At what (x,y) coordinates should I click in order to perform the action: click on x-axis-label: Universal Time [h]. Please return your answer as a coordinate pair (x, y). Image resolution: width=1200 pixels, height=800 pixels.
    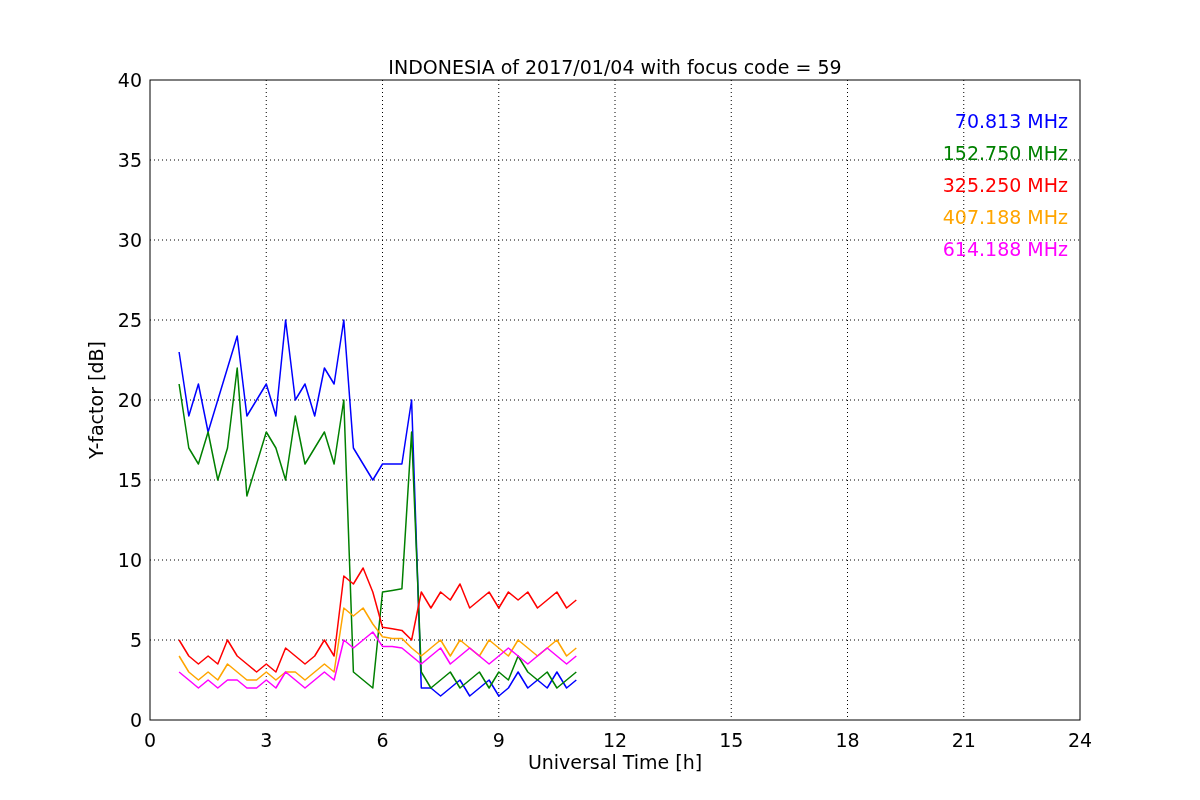
    Looking at the image, I should click on (615, 762).